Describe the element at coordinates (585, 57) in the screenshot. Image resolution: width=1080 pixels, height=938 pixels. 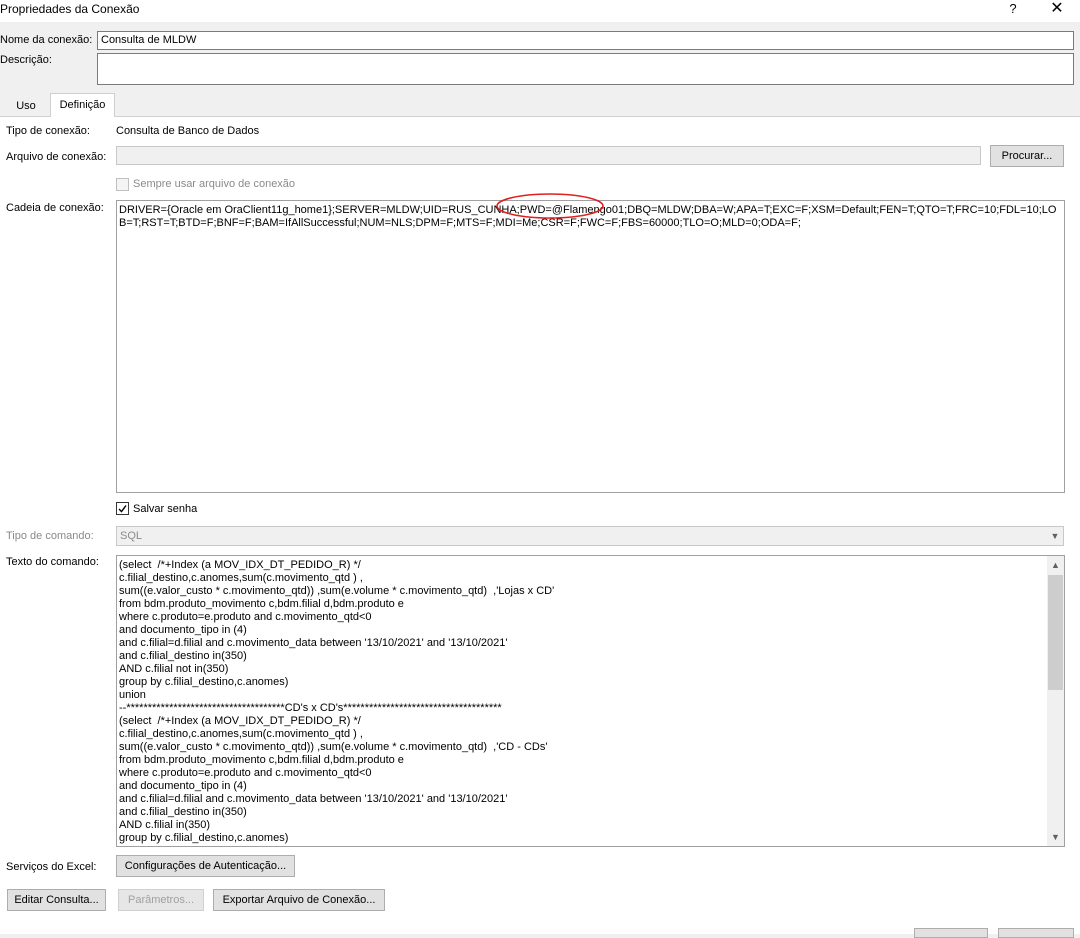
I see `description-value` at that location.